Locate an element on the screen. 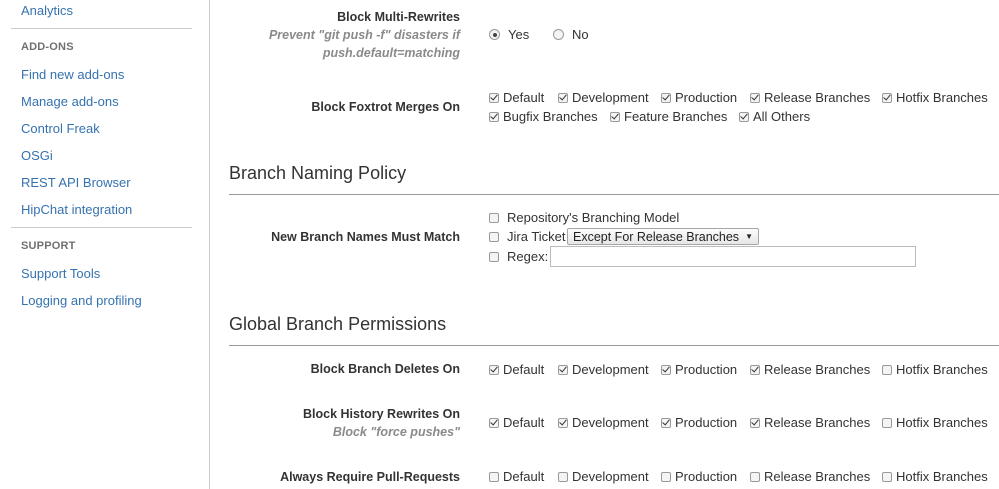 The image size is (999, 489). regex-input is located at coordinates (733, 256).